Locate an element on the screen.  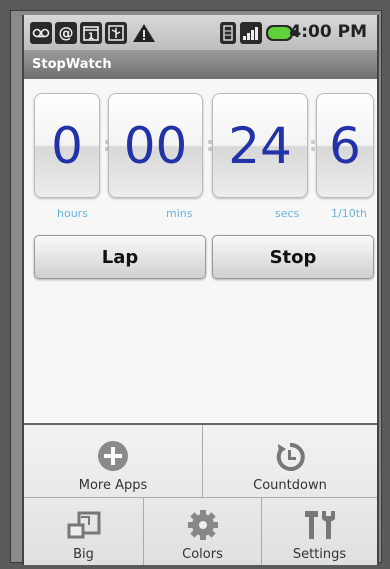
menu-label-big: Big is located at coordinates (83, 554).